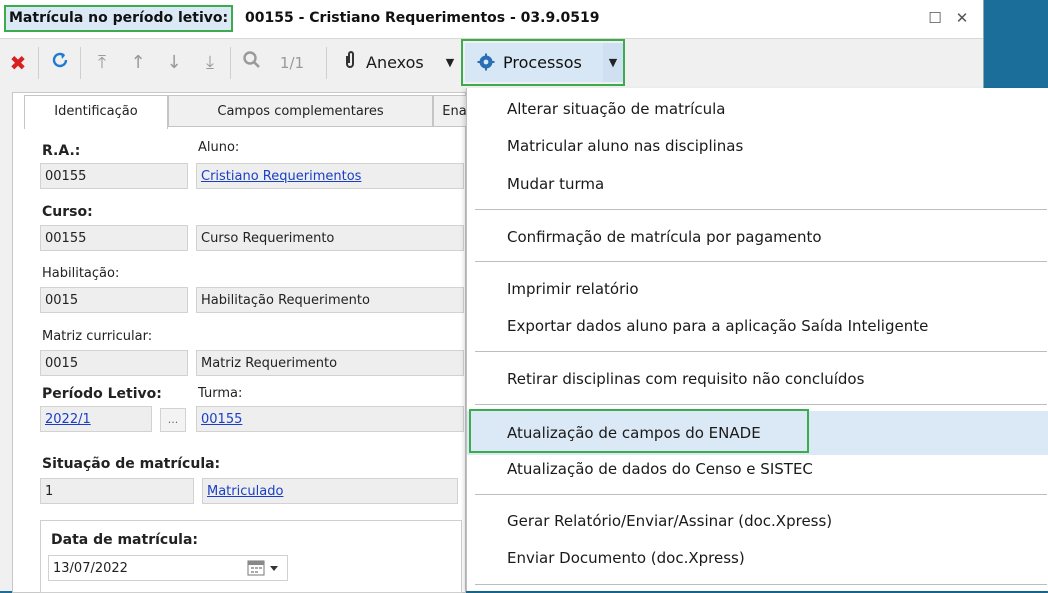  I want to click on habilitacao-code-field: 0015, so click(114, 300).